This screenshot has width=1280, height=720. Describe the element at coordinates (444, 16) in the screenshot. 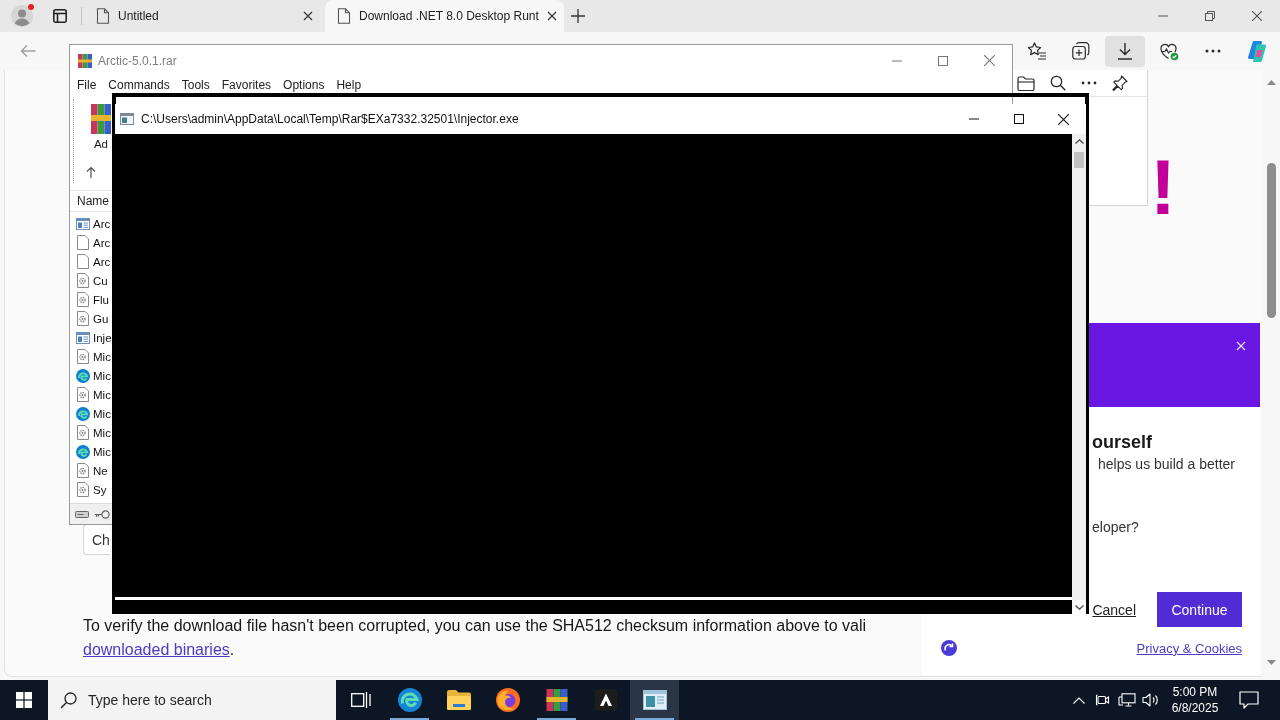

I see `browser-tab: Download .NET 8.0 Desktop Runt` at that location.